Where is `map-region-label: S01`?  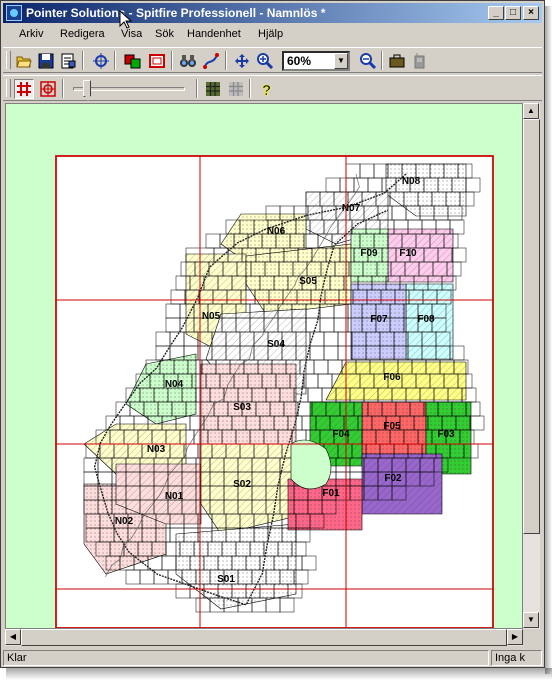 map-region-label: S01 is located at coordinates (226, 579).